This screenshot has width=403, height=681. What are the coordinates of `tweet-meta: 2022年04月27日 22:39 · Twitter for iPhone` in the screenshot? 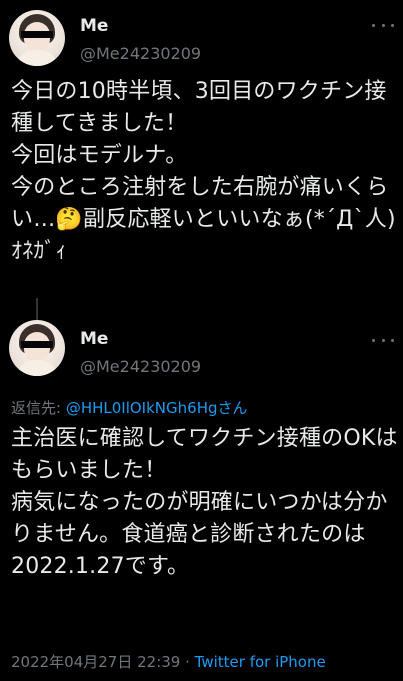 It's located at (168, 661).